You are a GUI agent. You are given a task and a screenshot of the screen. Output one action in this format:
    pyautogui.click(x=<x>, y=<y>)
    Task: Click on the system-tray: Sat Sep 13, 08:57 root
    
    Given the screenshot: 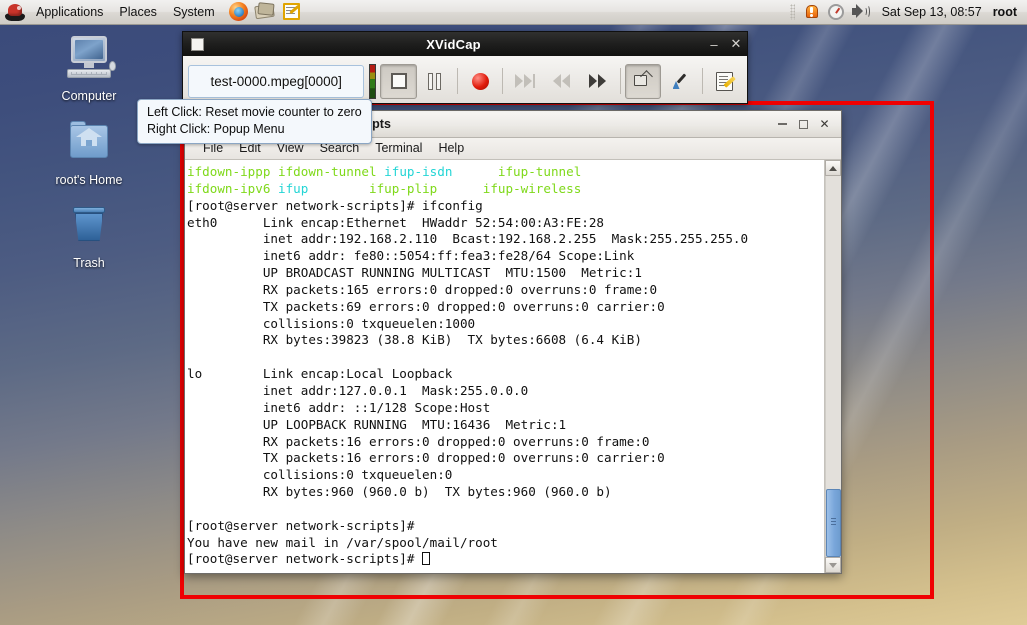 What is the action you would take?
    pyautogui.click(x=908, y=12)
    